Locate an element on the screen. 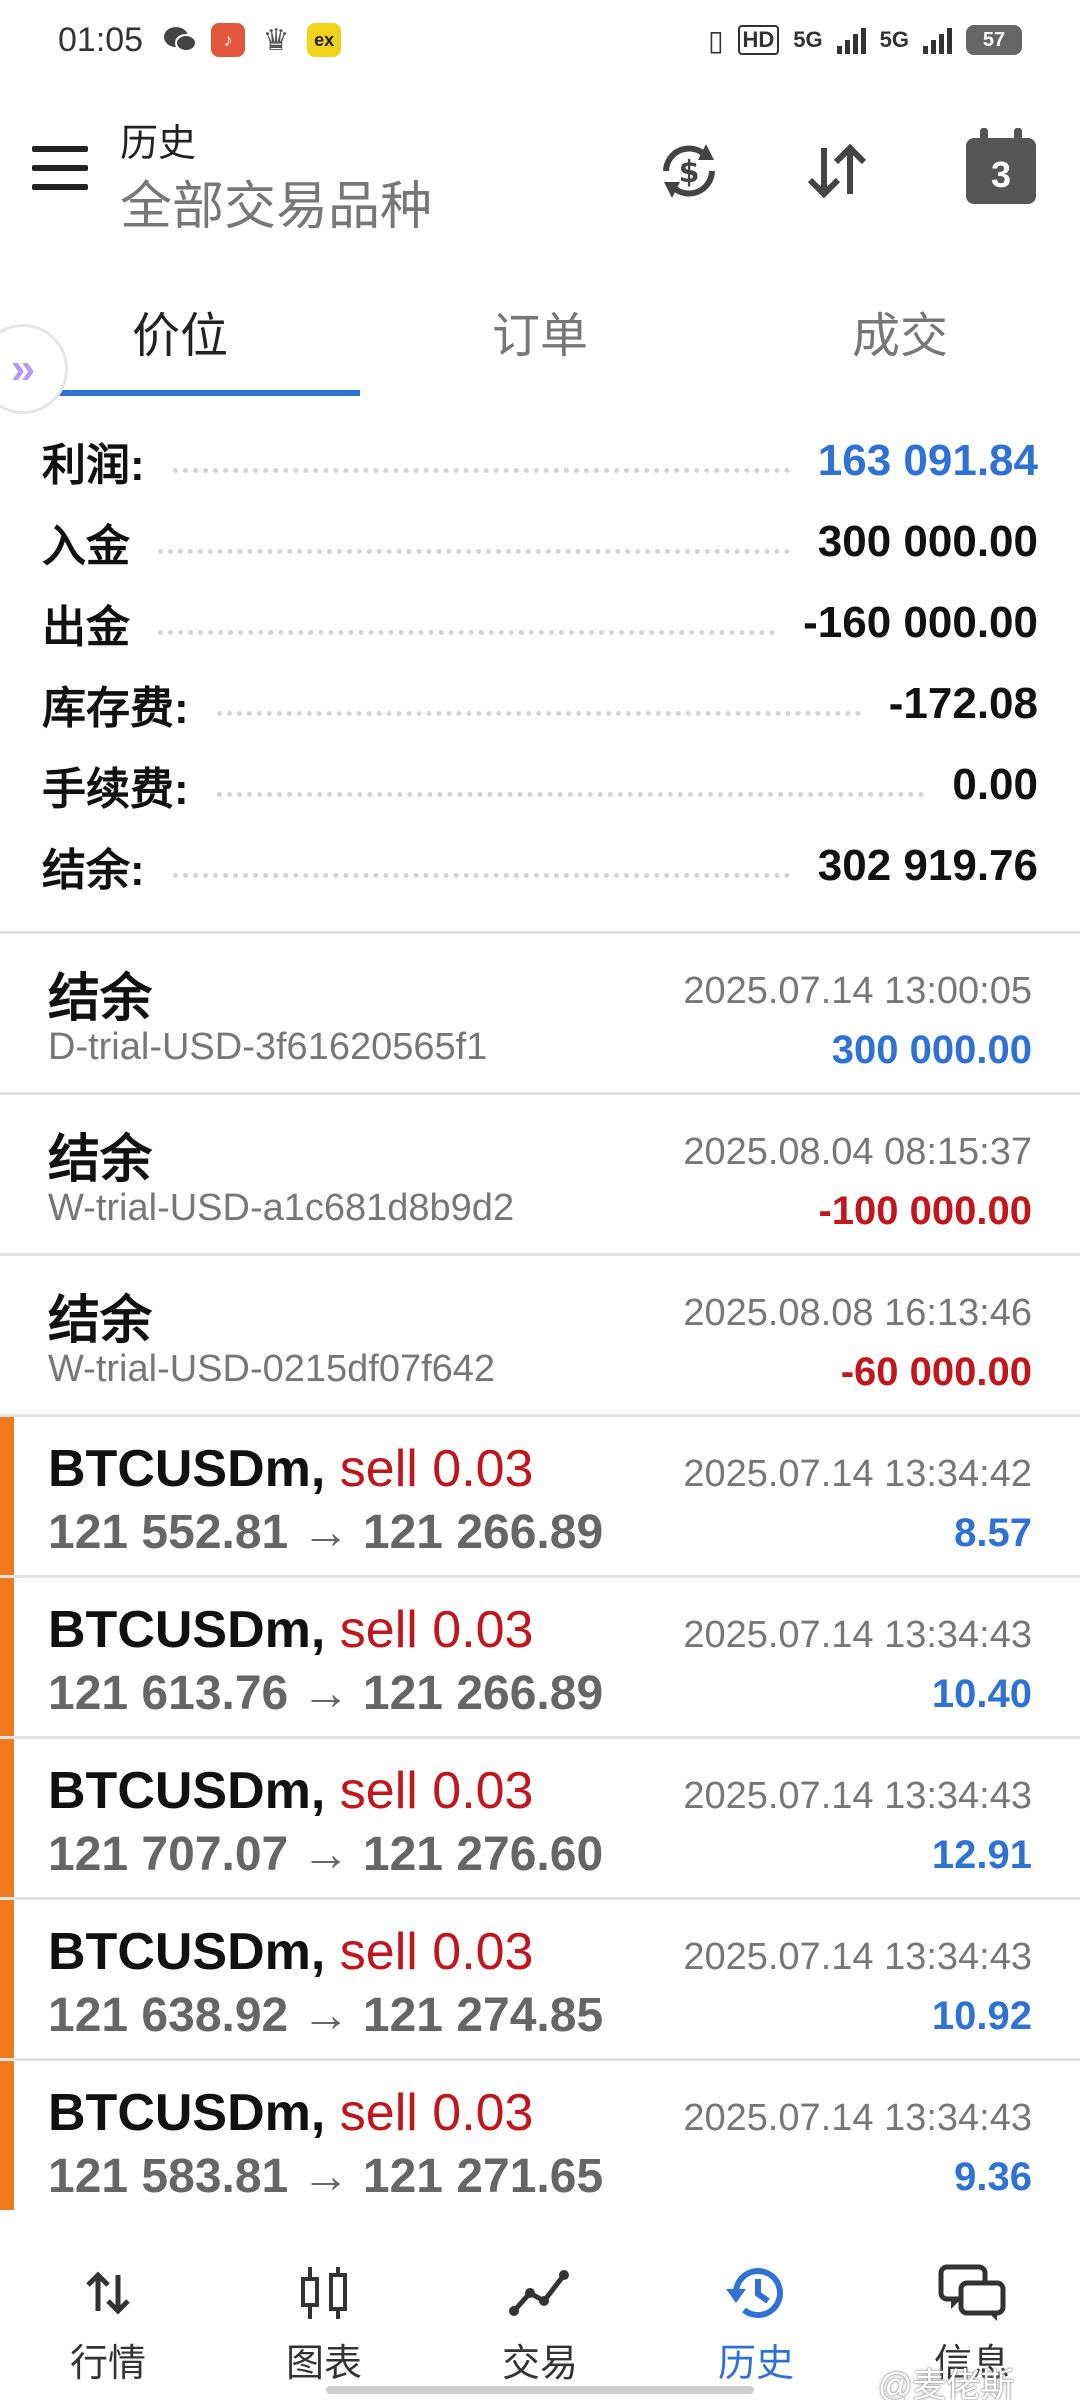 Image resolution: width=1080 pixels, height=2400 pixels. nav-trade: 交易 is located at coordinates (540, 2305).